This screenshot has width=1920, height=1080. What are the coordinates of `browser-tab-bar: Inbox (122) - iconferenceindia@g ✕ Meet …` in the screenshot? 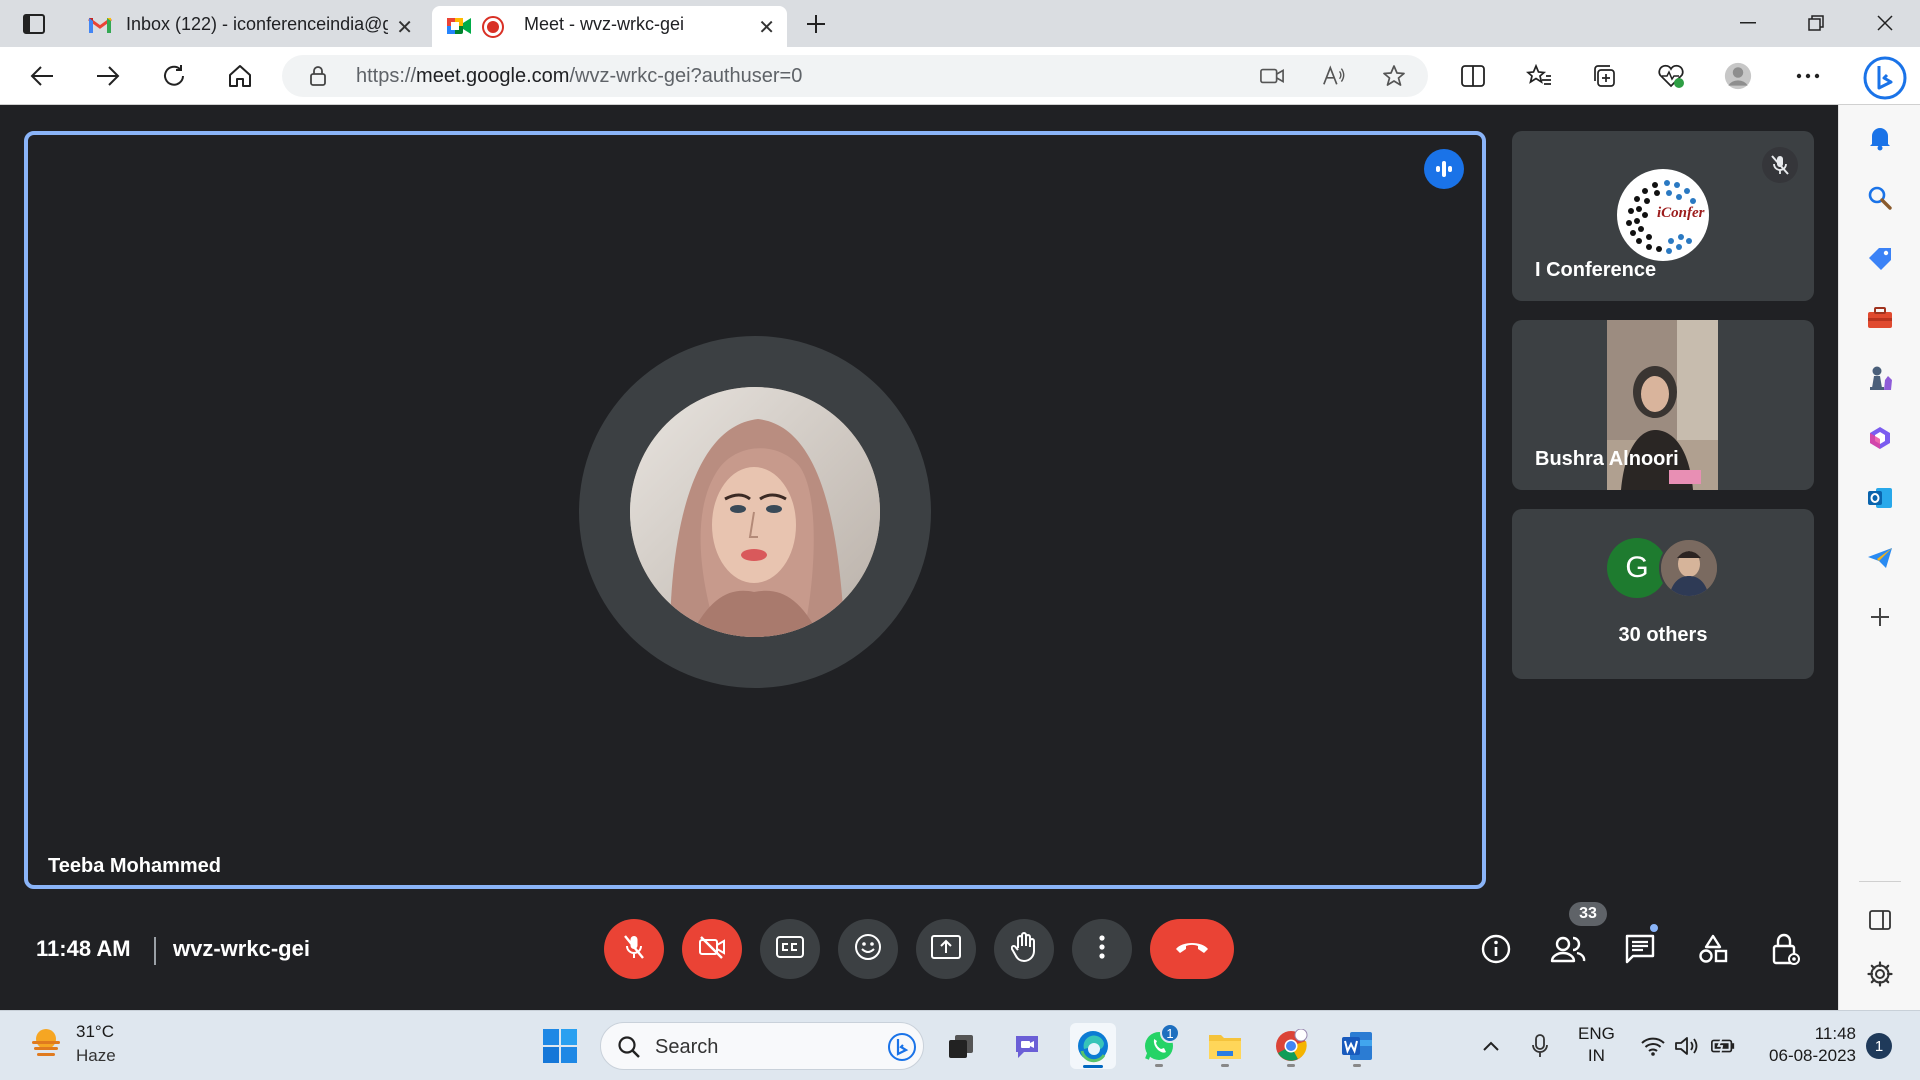 It's located at (960, 23).